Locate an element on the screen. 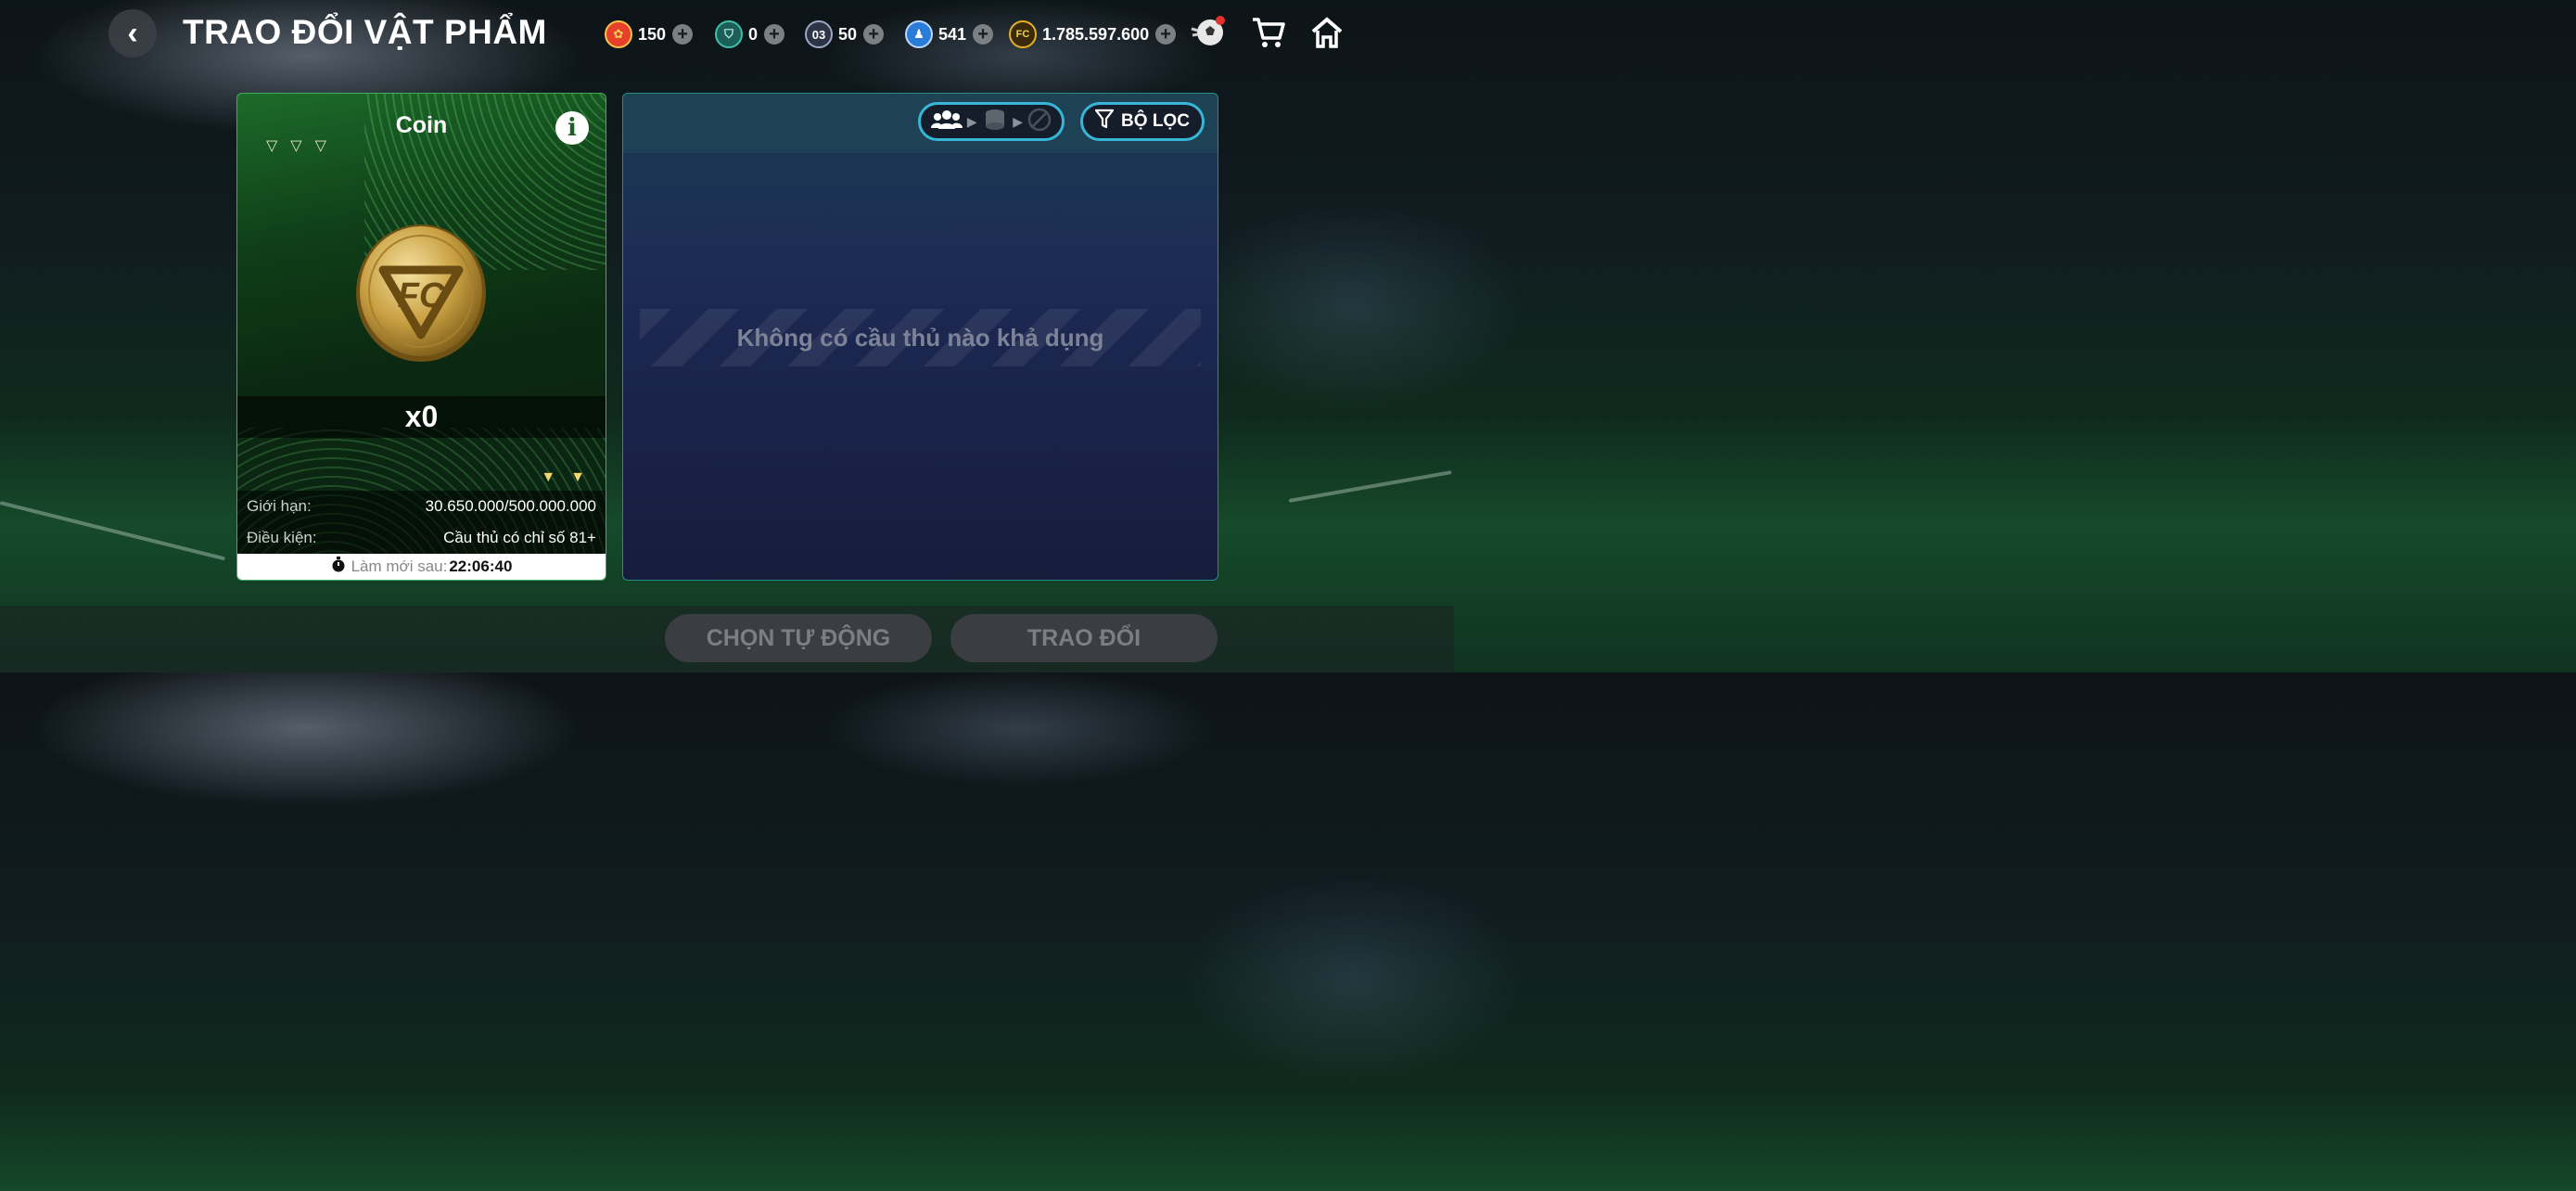  filter-label: BỘ LỌC is located at coordinates (1156, 121).